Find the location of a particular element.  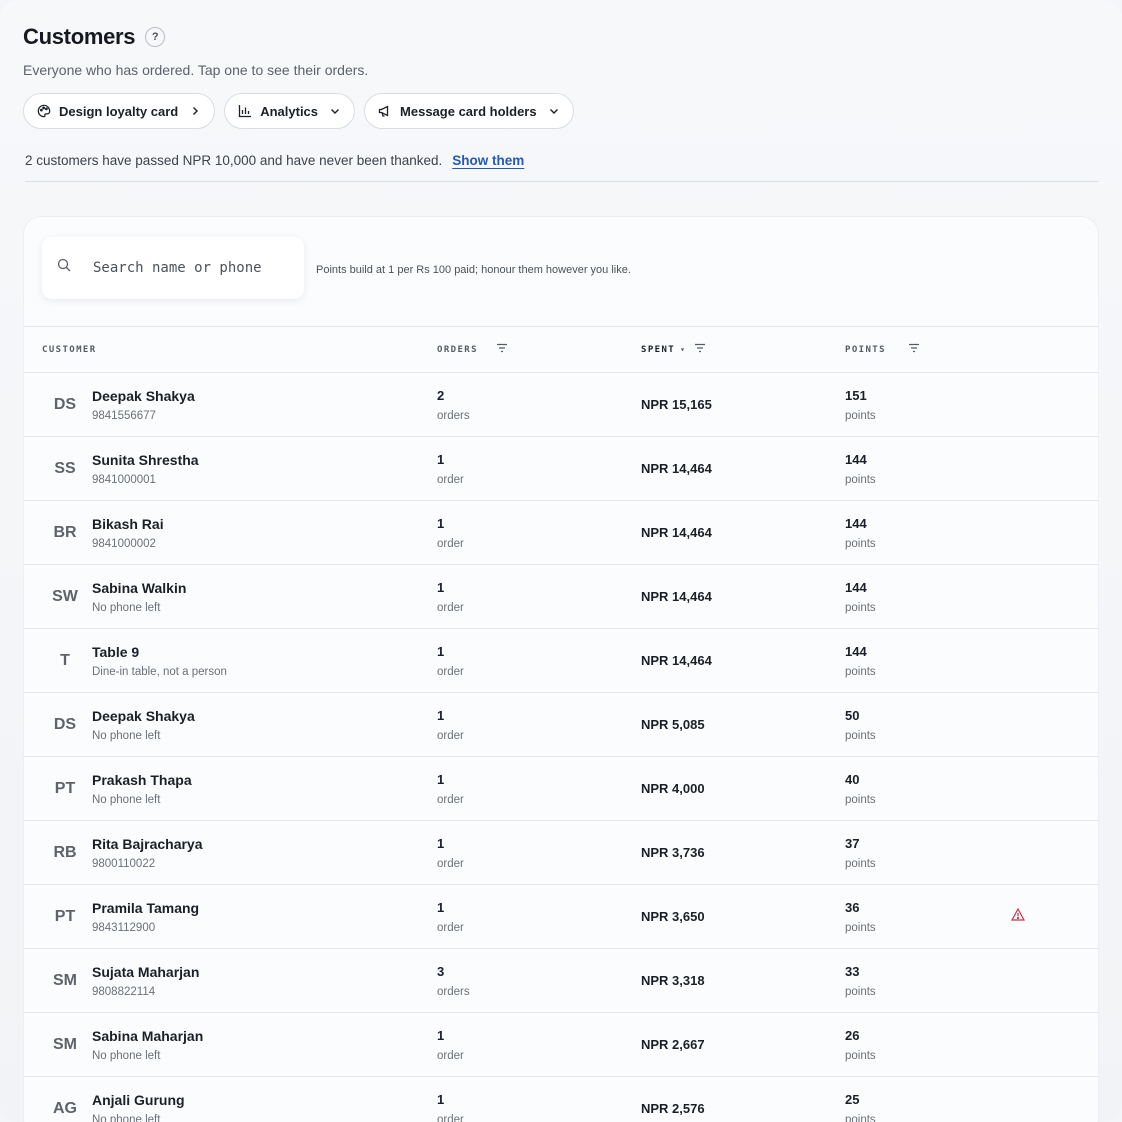

palette-icon is located at coordinates (44, 111).